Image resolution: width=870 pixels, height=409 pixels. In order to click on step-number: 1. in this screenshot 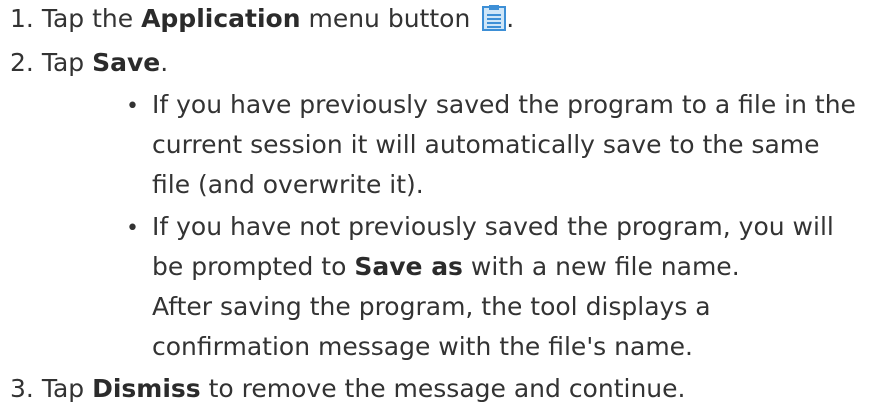, I will do `click(22, 18)`.